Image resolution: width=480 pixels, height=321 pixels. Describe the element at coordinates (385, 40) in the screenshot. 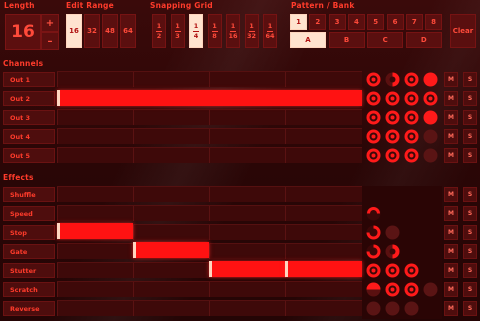

I see `bank-button-C: C` at that location.